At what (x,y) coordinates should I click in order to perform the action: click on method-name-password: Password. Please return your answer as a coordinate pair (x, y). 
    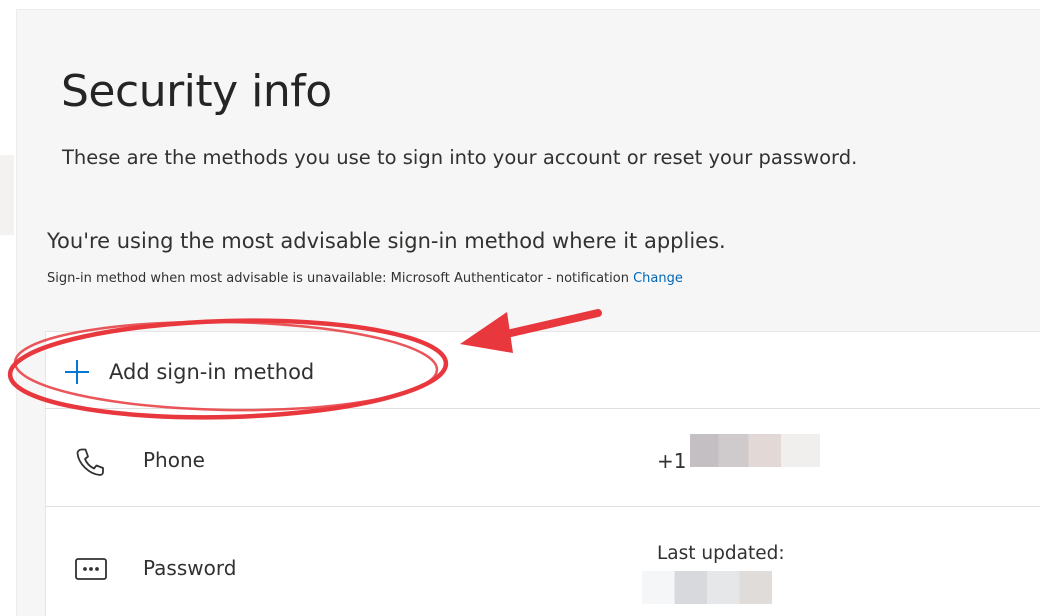
    Looking at the image, I should click on (190, 568).